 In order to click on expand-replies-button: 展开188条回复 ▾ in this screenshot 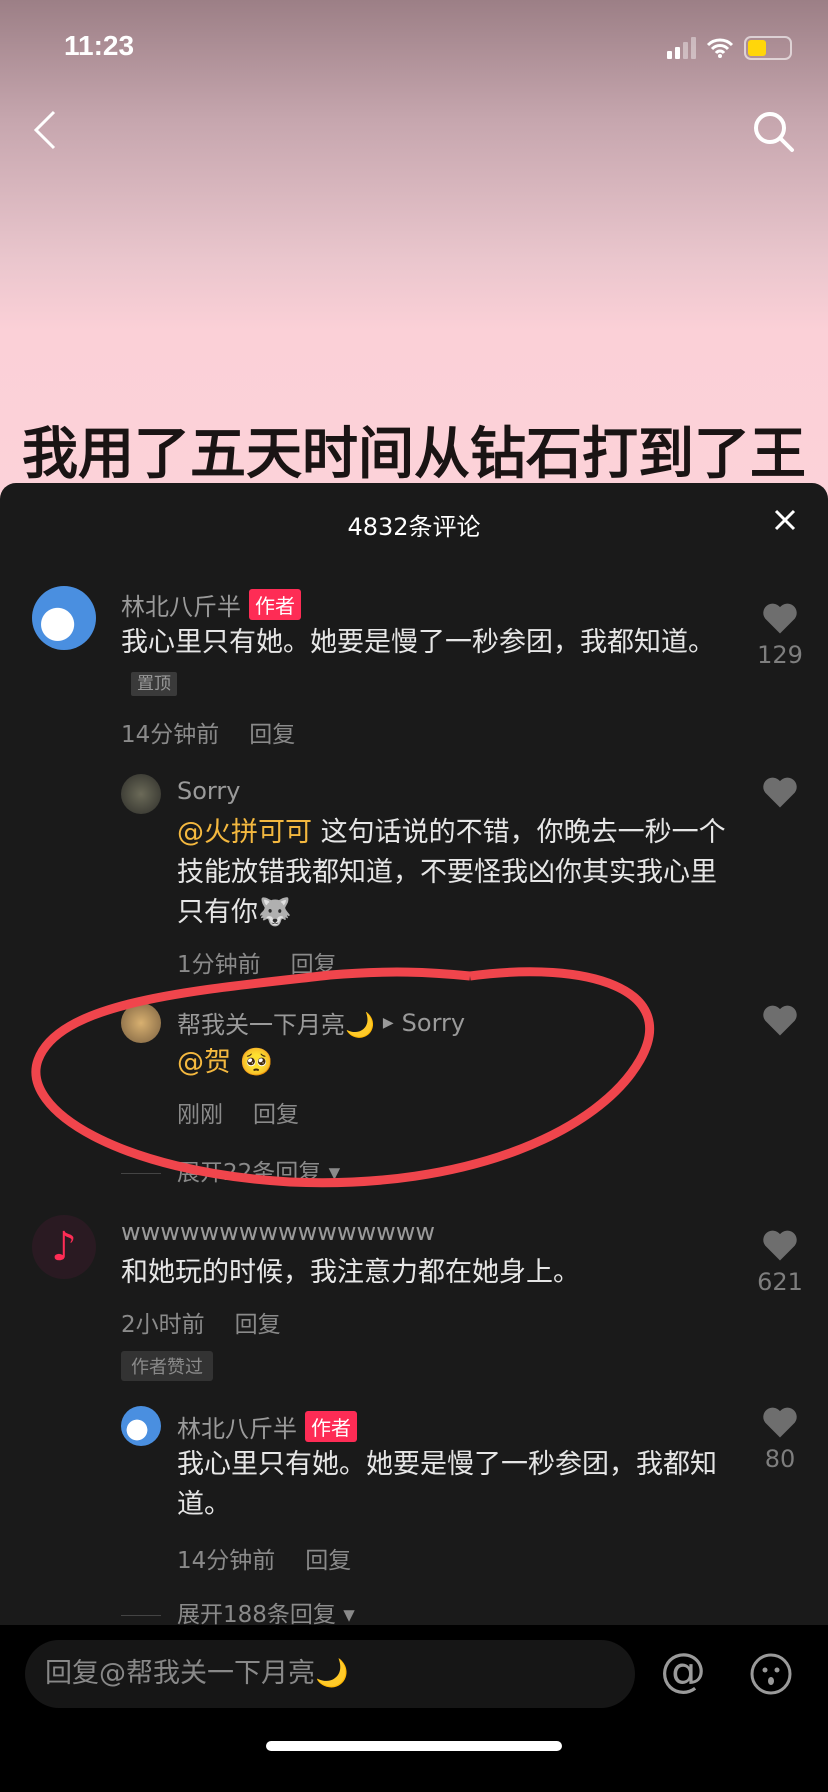, I will do `click(238, 1612)`.